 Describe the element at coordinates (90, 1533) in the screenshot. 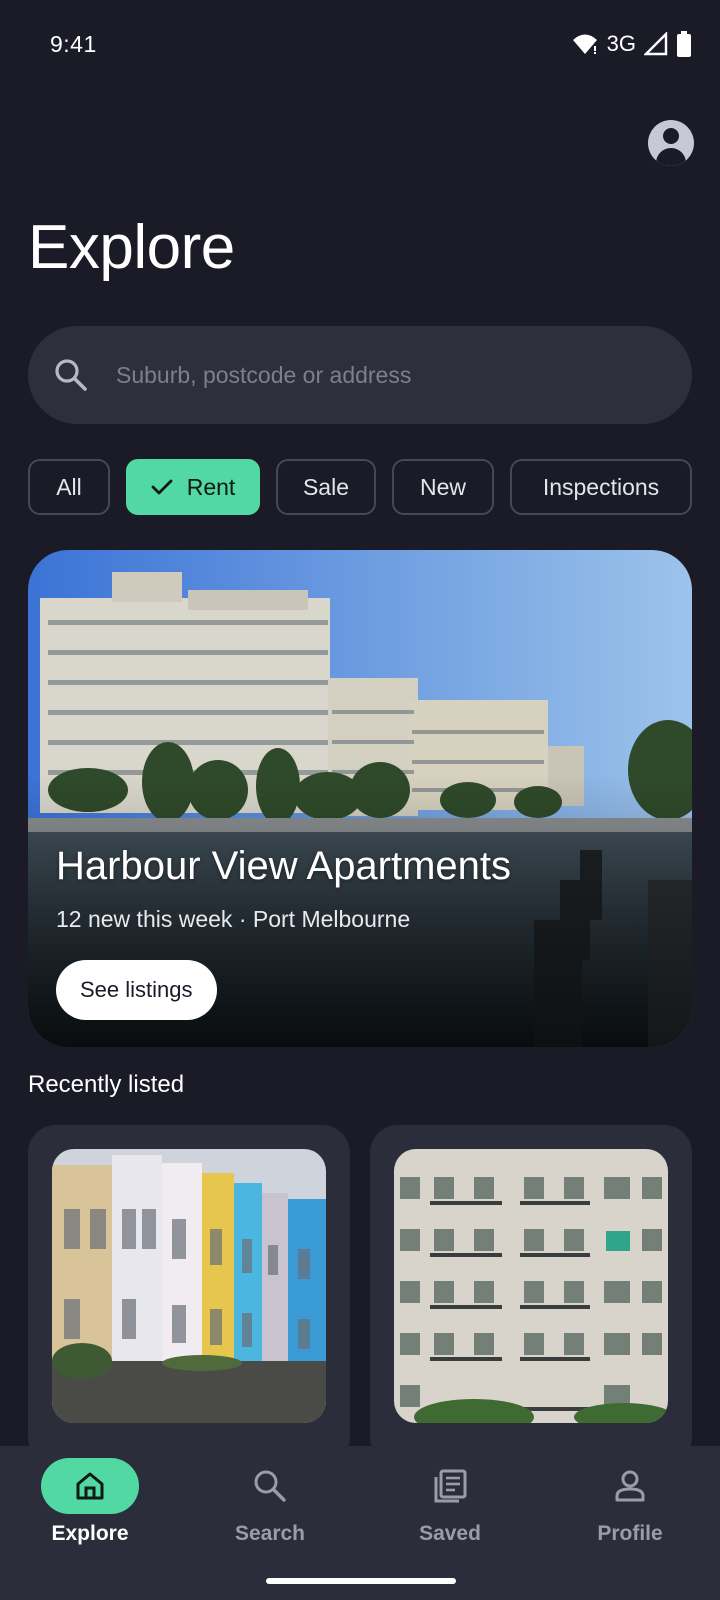

I see `nav-label: Explore` at that location.